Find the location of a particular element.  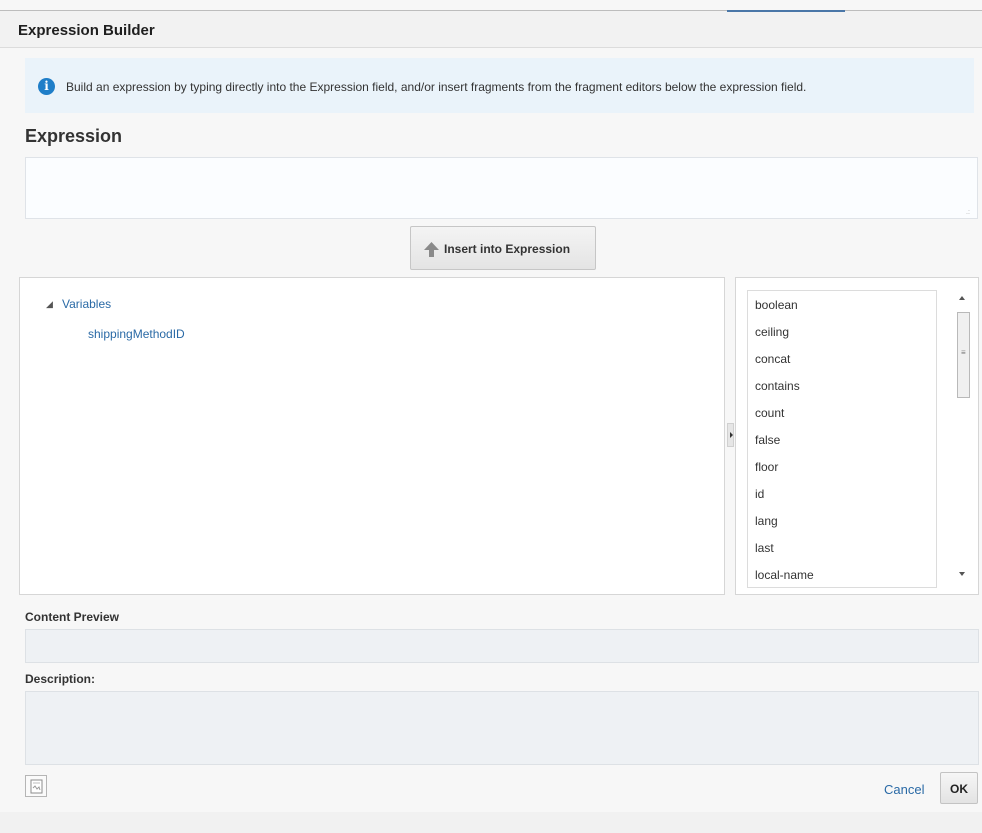

ok-button-label: OK is located at coordinates (959, 789).